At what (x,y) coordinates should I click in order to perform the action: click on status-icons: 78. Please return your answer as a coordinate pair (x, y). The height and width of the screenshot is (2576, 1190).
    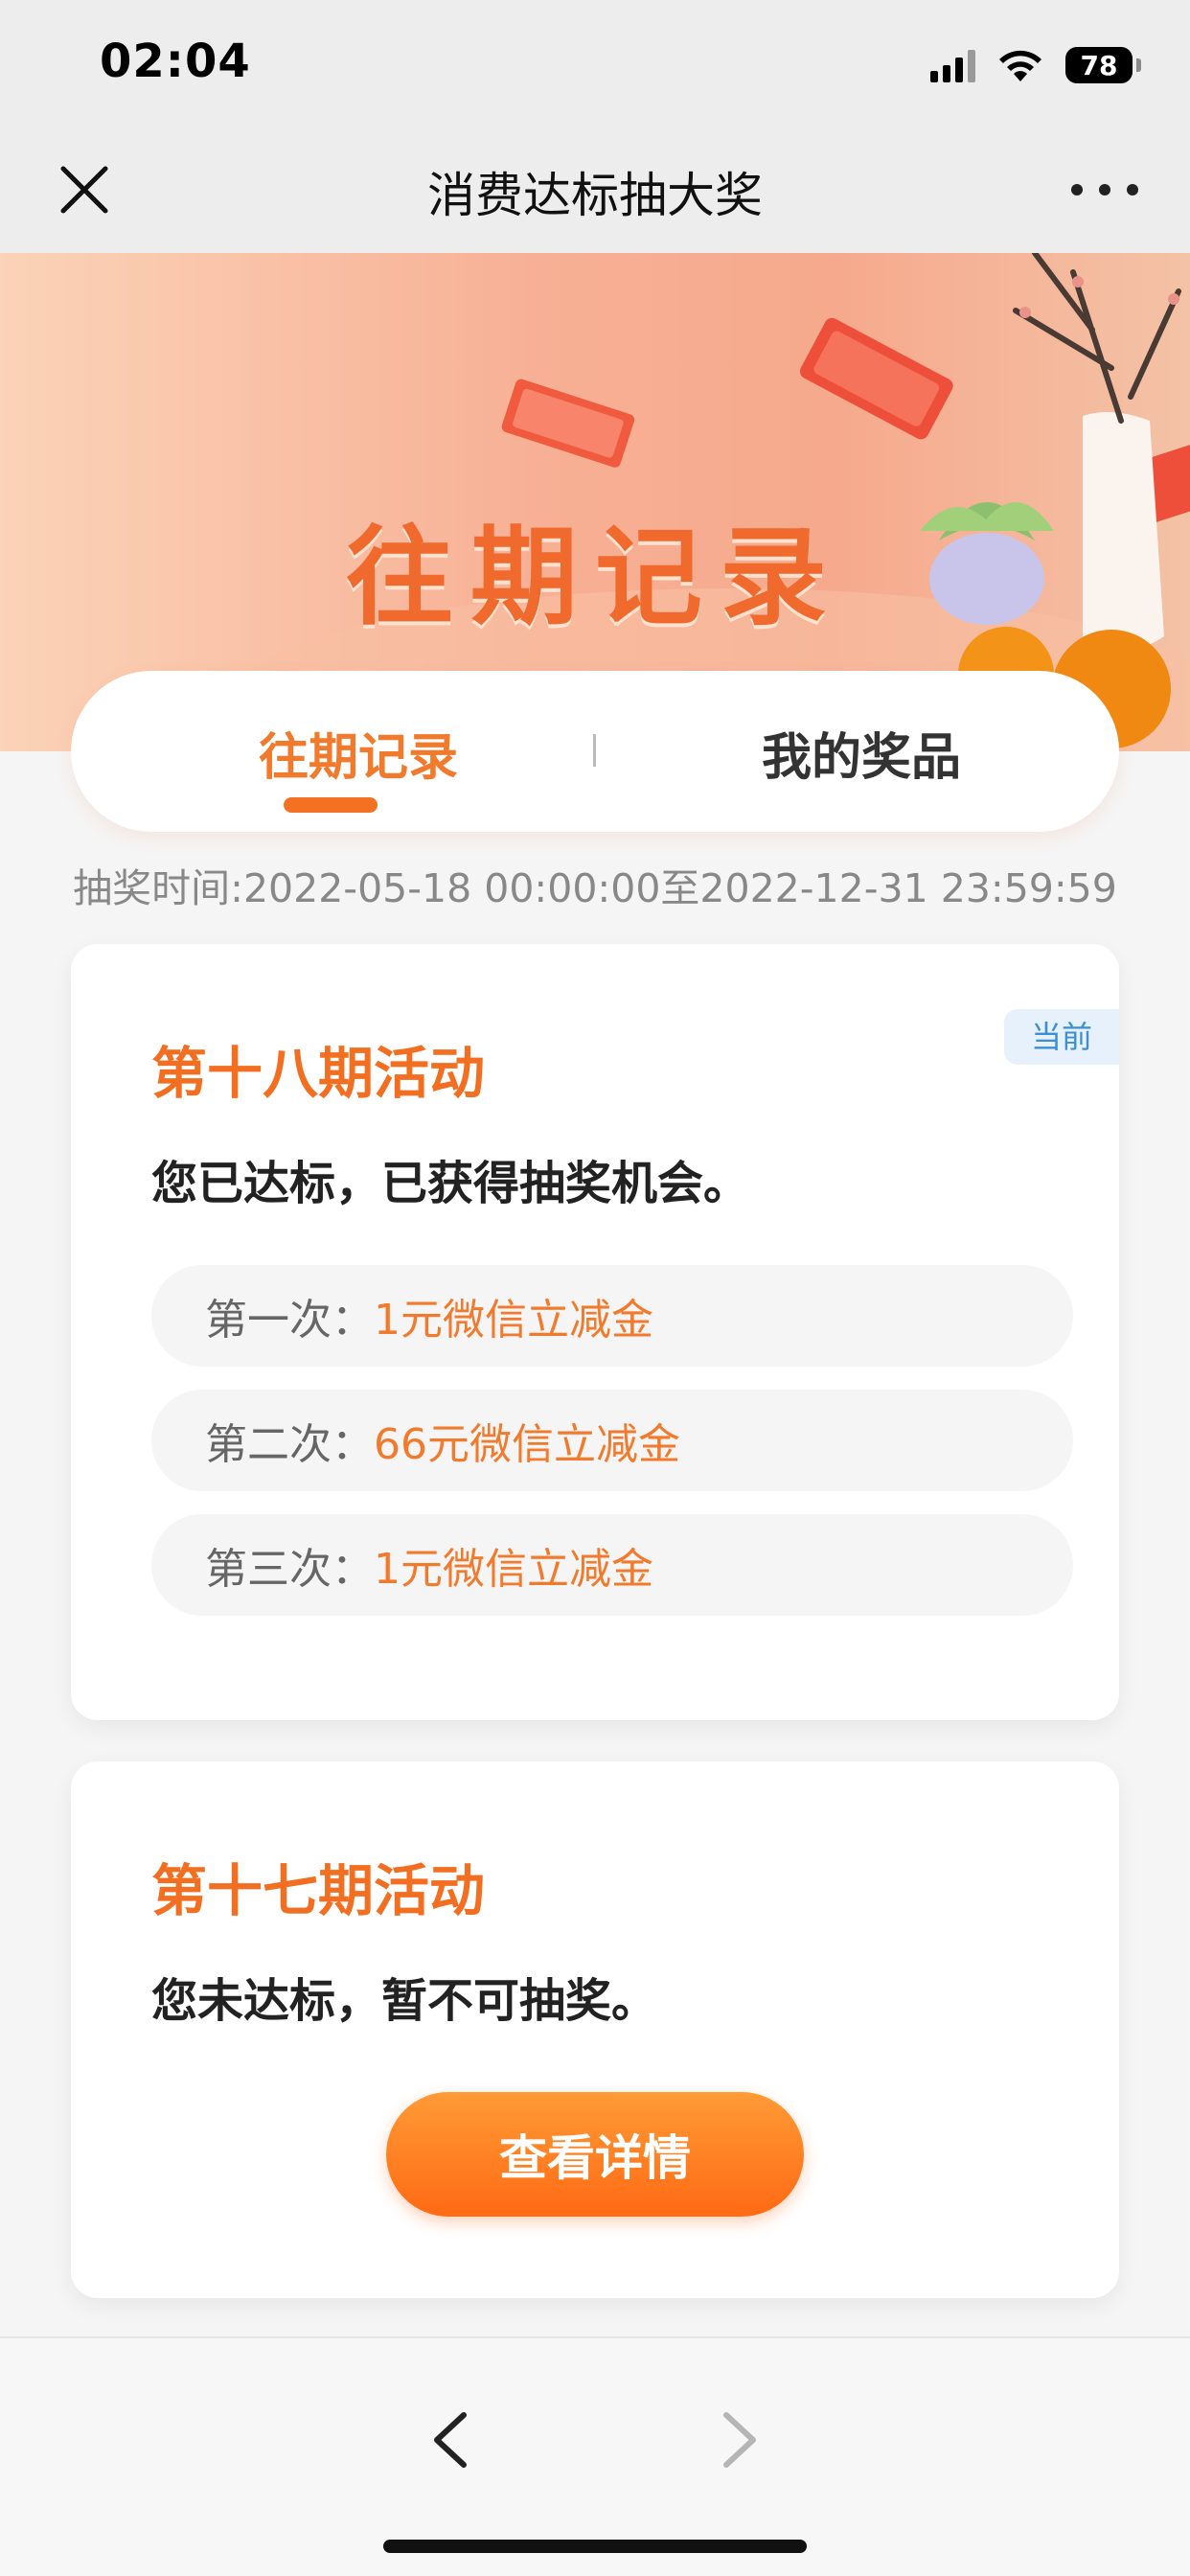
    Looking at the image, I should click on (1036, 65).